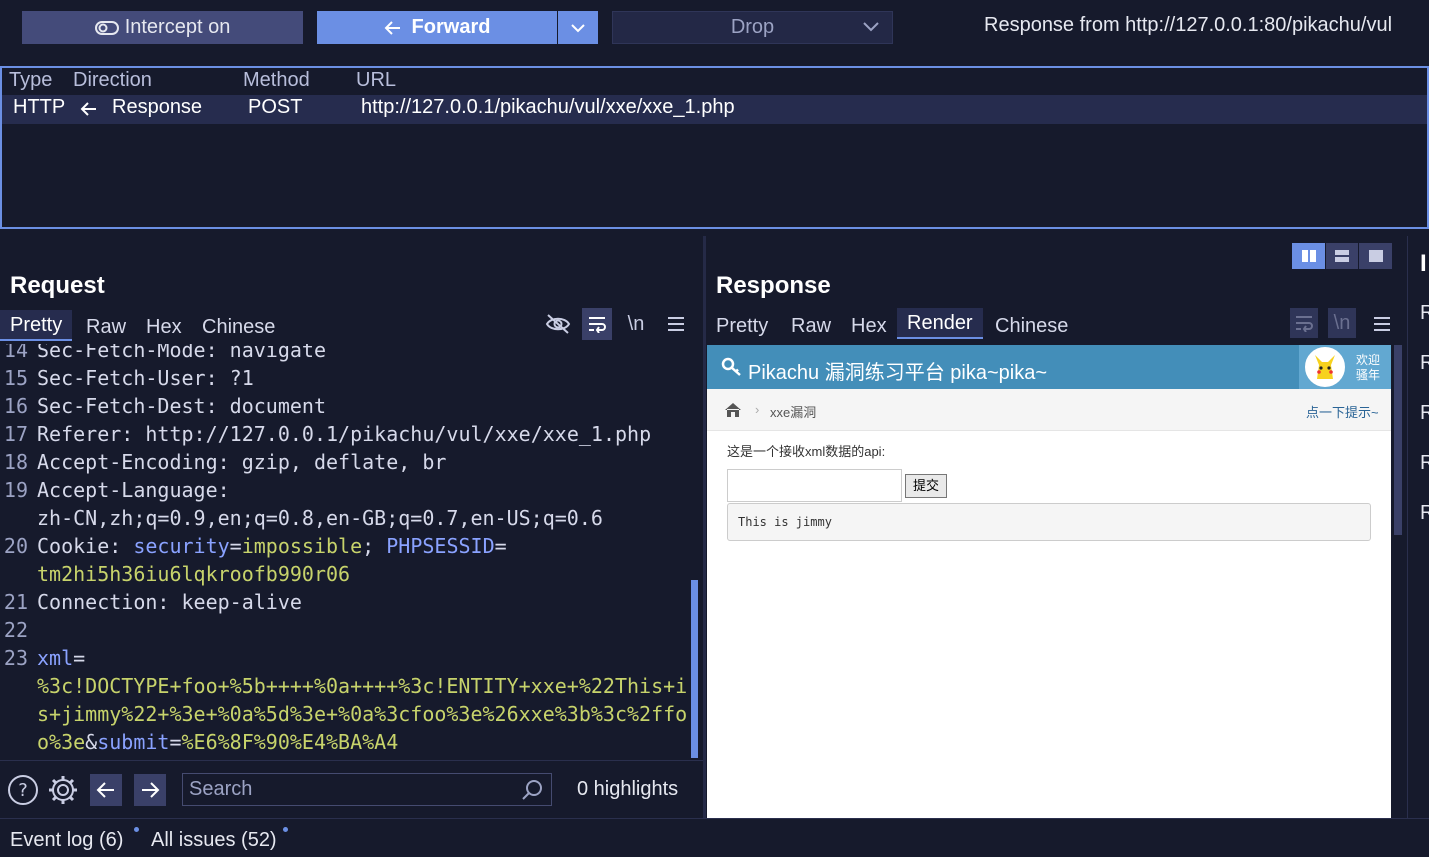 This screenshot has height=857, width=1429. Describe the element at coordinates (742, 326) in the screenshot. I see `tab-response-pretty: Pretty` at that location.